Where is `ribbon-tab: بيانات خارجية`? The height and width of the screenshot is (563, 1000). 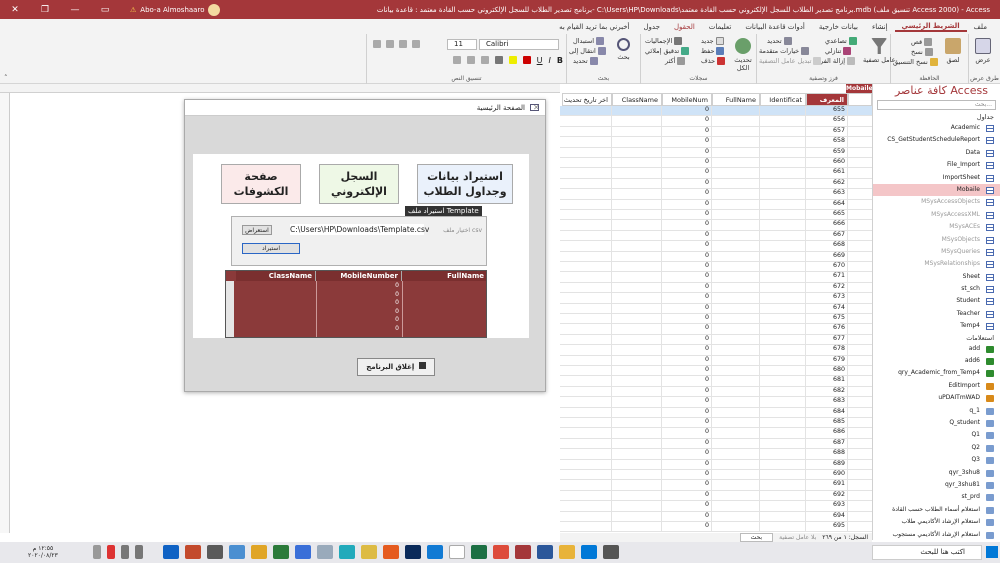 ribbon-tab: بيانات خارجية is located at coordinates (838, 27).